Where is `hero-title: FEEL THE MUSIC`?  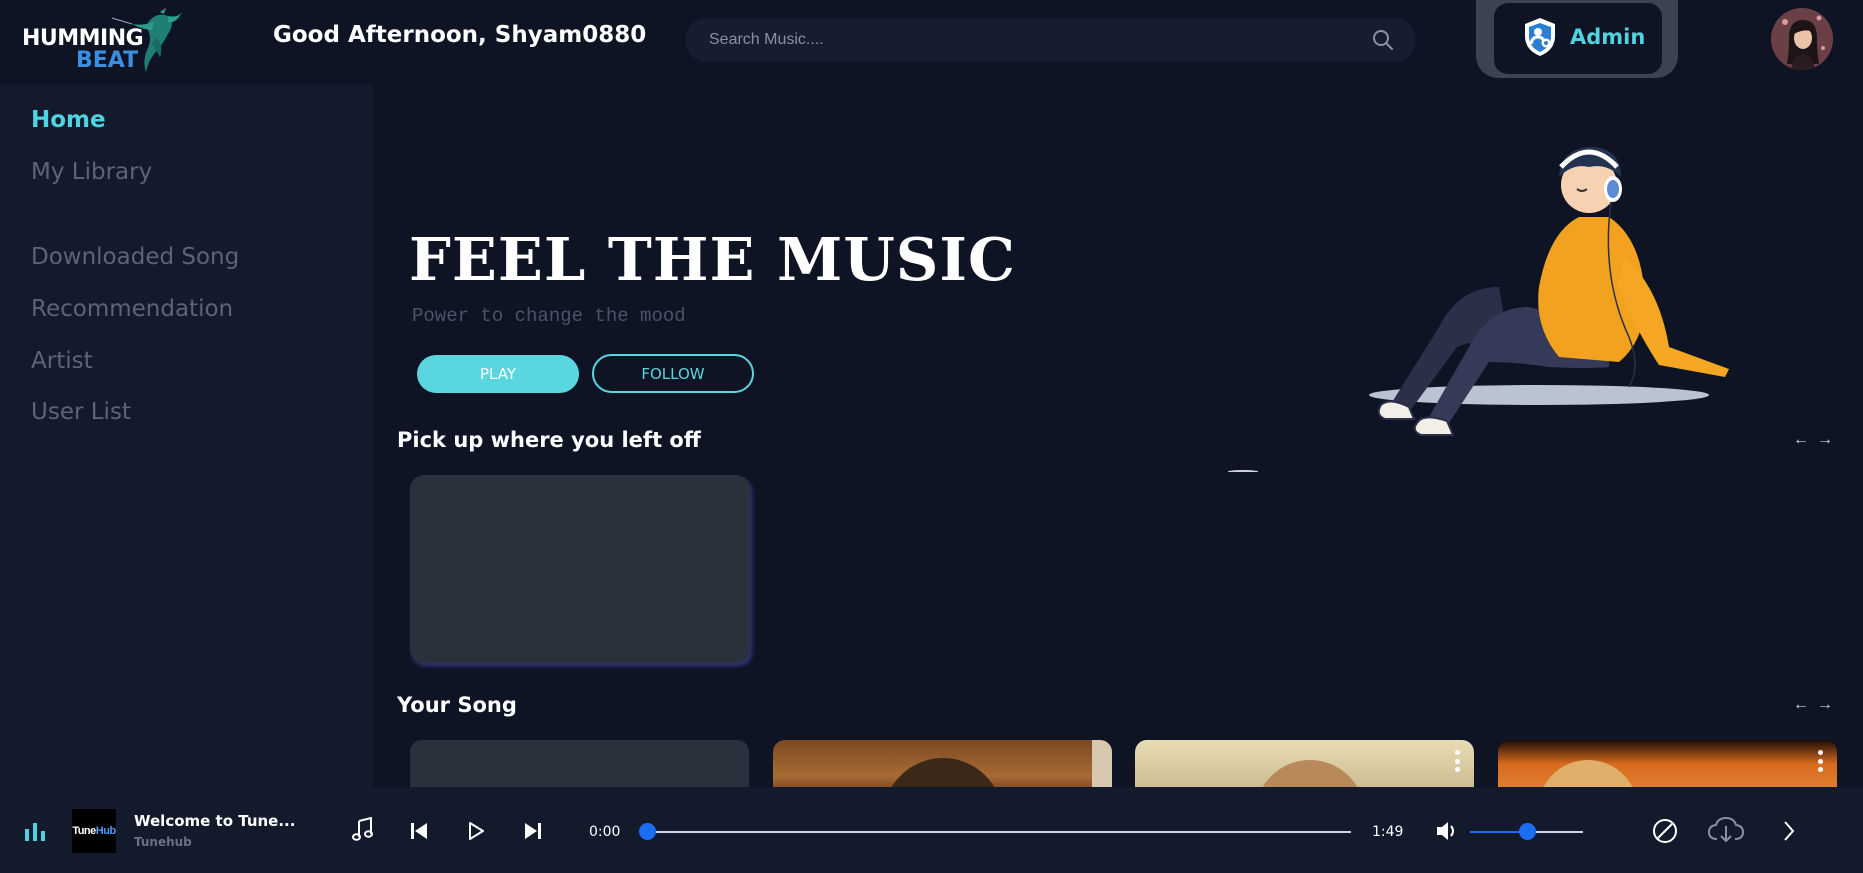 hero-title: FEEL THE MUSIC is located at coordinates (712, 259).